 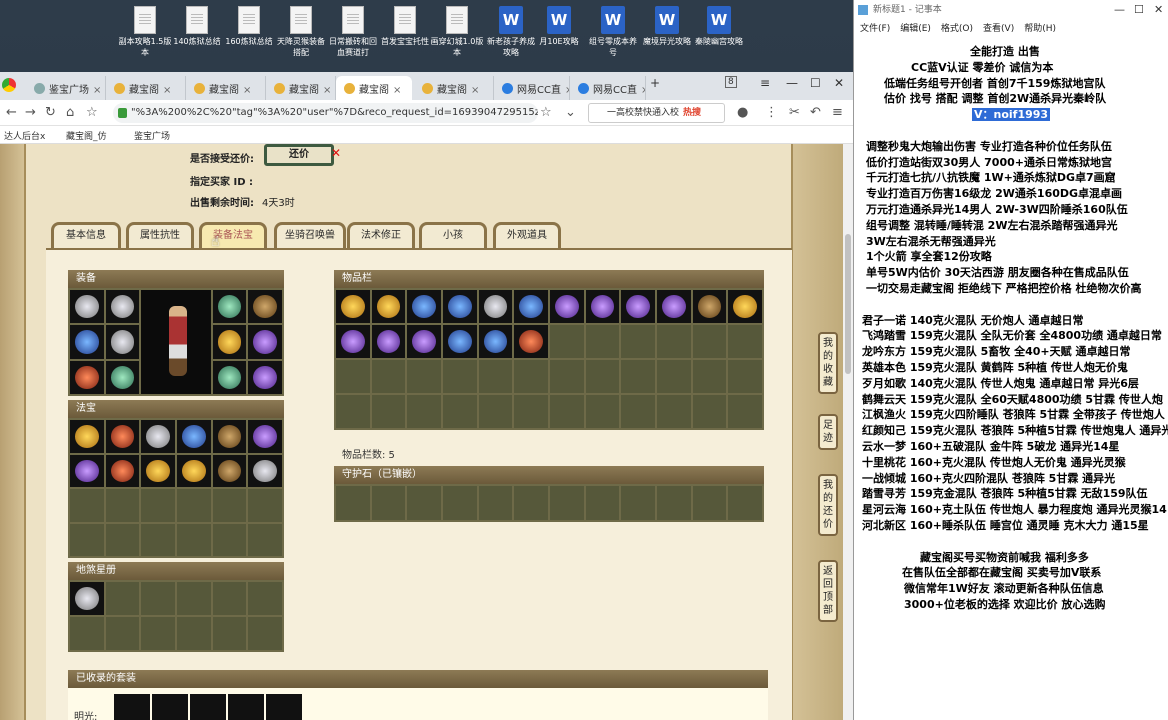 I want to click on new-tab-button: +, so click(x=655, y=83).